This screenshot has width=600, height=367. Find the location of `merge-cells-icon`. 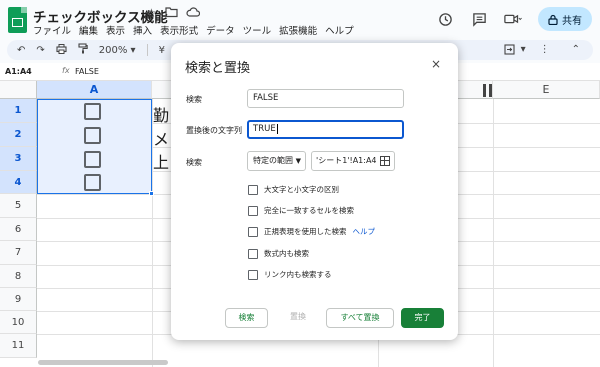

merge-cells-icon is located at coordinates (509, 51).